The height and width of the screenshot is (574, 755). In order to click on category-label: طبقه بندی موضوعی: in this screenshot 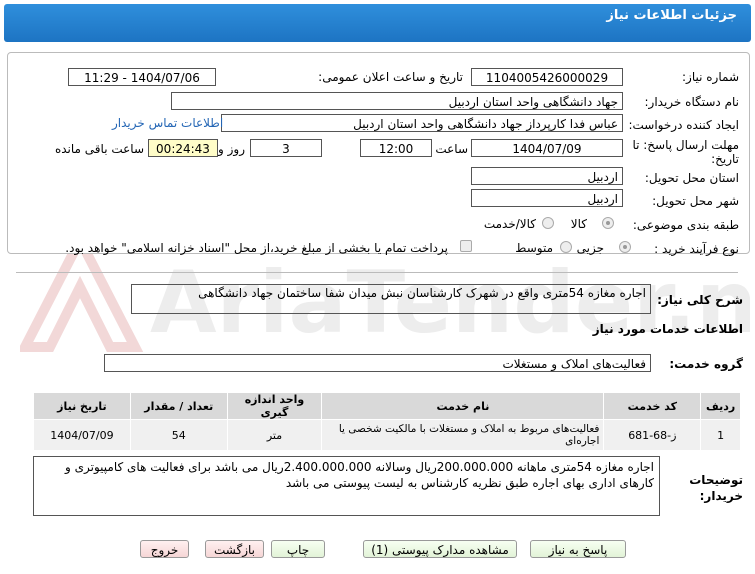, I will do `click(685, 225)`.